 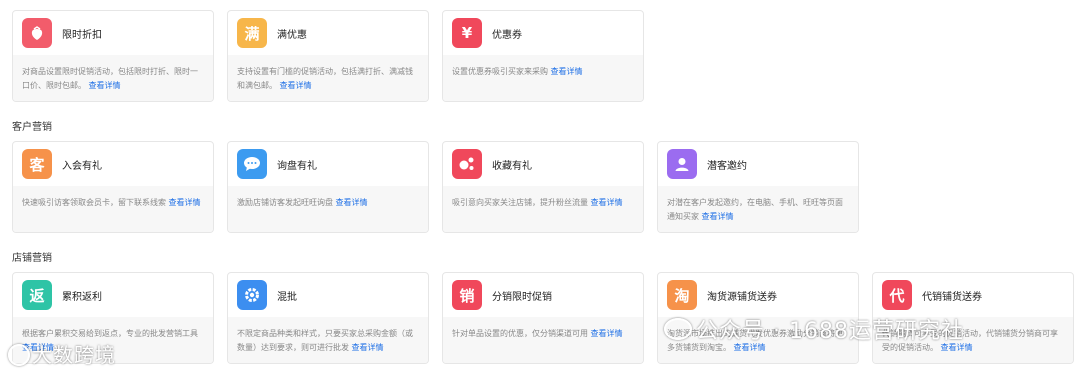 I want to click on card-description: 激励店铺访客发起旺旺询盘 查看详情, so click(x=328, y=209).